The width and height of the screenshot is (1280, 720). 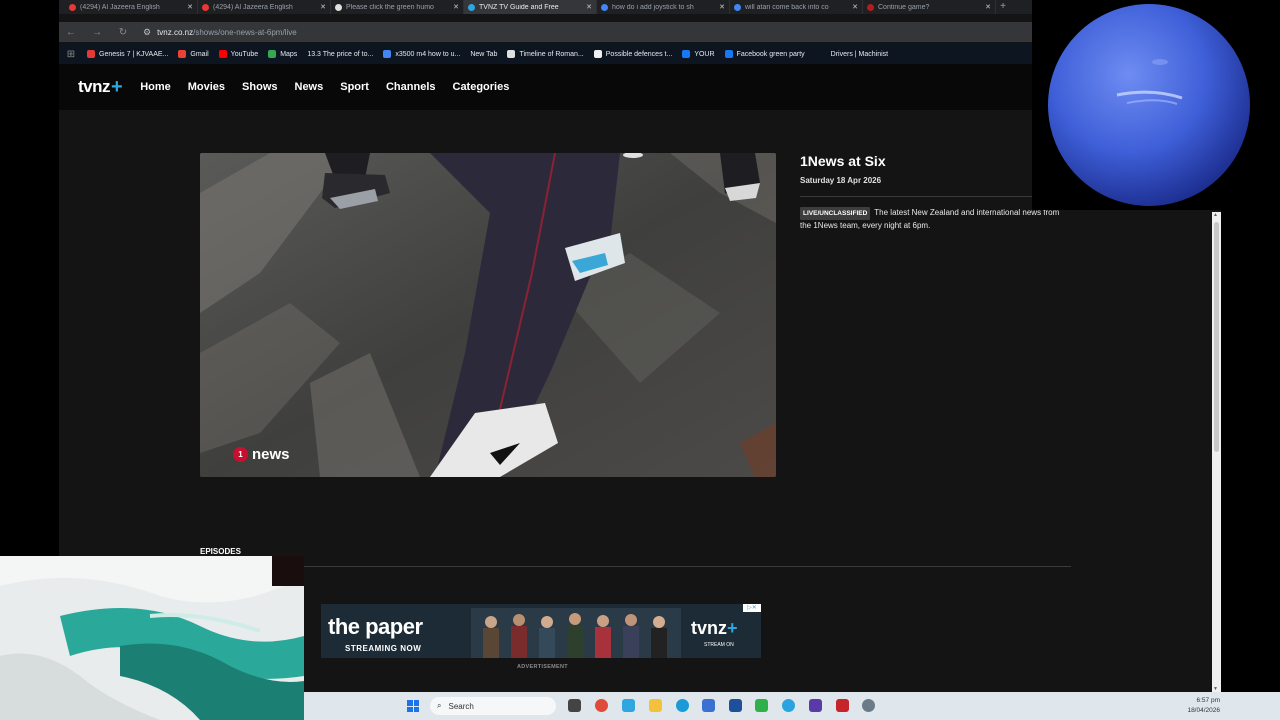 I want to click on nav-shows: Shows, so click(x=259, y=87).